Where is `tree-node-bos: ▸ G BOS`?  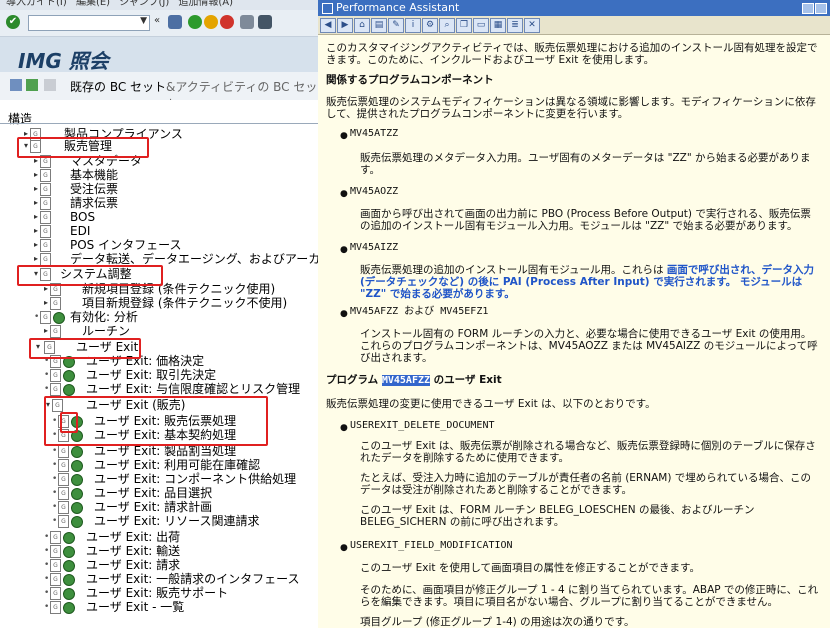 tree-node-bos: ▸ G BOS is located at coordinates (159, 217).